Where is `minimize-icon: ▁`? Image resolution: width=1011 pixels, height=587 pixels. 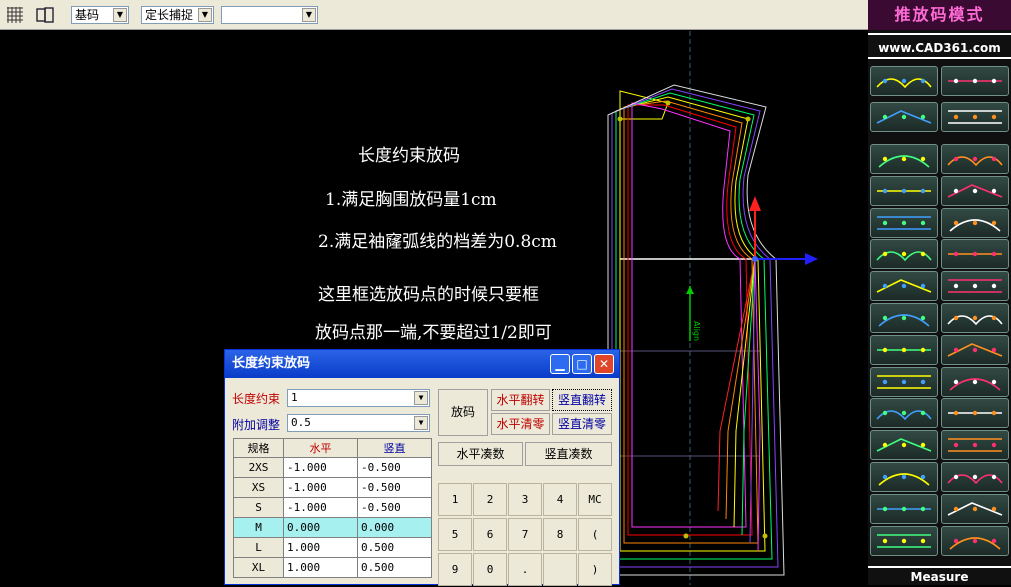
minimize-icon: ▁ is located at coordinates (560, 364).